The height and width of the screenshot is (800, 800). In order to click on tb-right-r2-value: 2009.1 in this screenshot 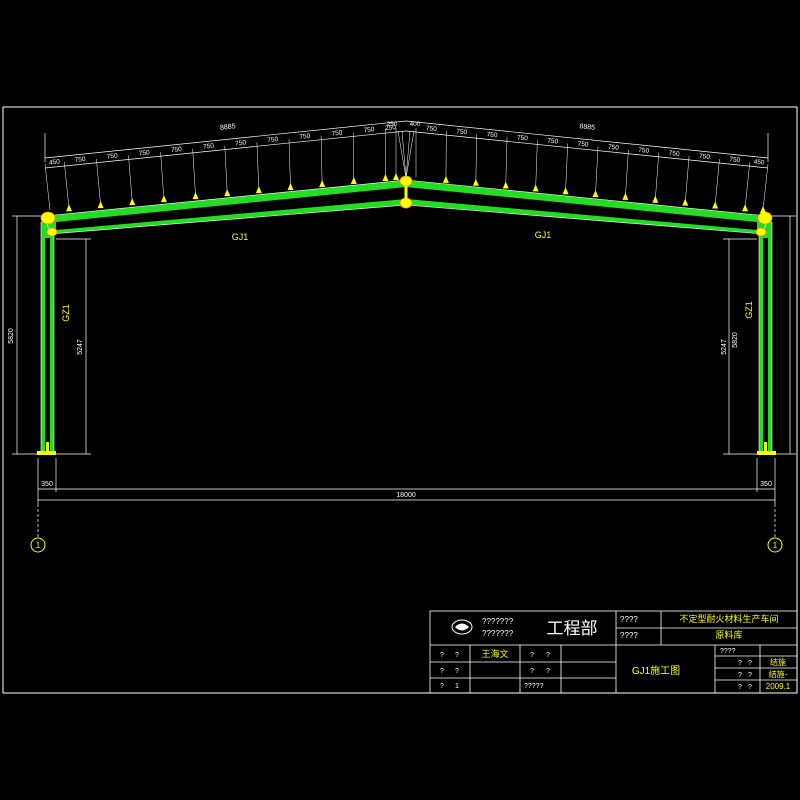, I will do `click(778, 686)`.